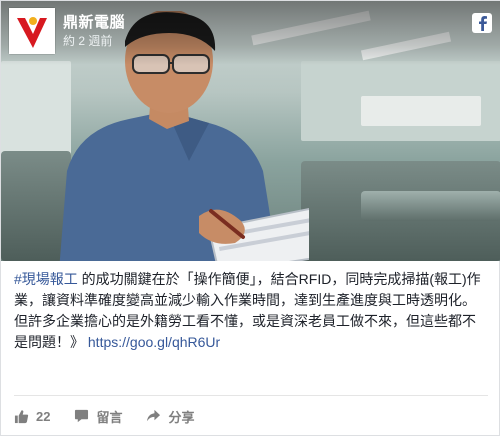  I want to click on share-button: 分享, so click(170, 416).